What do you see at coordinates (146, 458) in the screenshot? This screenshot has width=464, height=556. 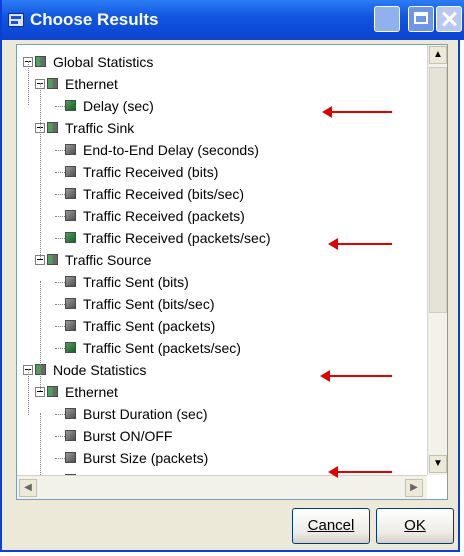 I see `tree-item-label: Burst Size (packets)` at bounding box center [146, 458].